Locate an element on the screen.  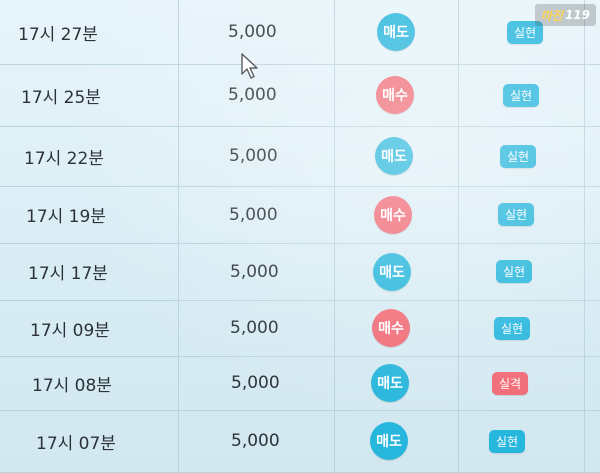
table-row: 17시 25분 5,000 매수 실현 is located at coordinates (300, 95).